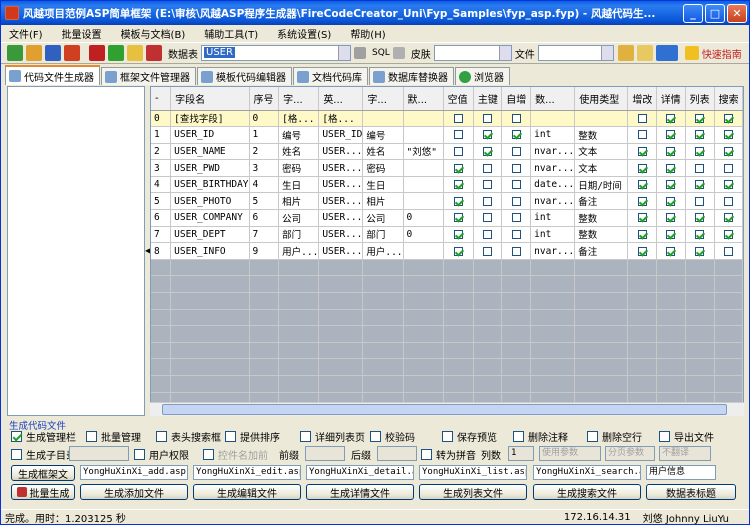 Image resolution: width=750 pixels, height=525 pixels. What do you see at coordinates (447, 235) in the screenshot?
I see `table-row: 7 USER_DEPT 7 部门 USER... 部门 0 int 整数` at bounding box center [447, 235].